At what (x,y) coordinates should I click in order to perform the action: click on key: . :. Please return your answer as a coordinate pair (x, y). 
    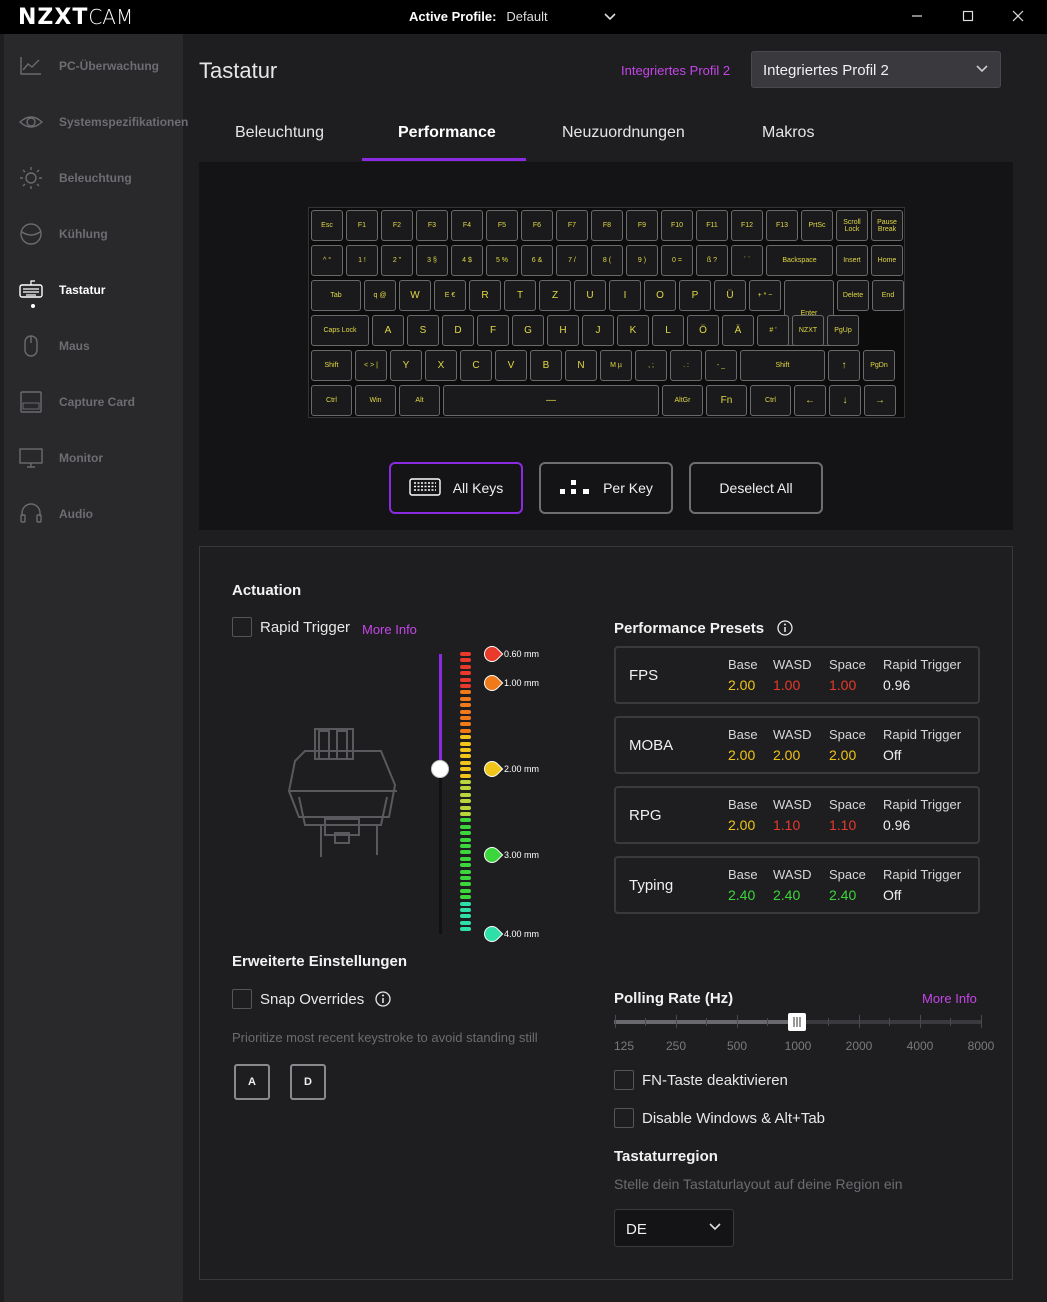
    Looking at the image, I should click on (686, 365).